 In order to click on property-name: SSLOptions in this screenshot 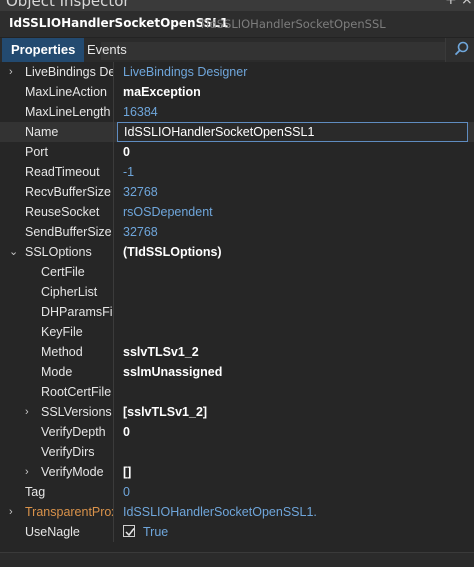, I will do `click(58, 252)`.